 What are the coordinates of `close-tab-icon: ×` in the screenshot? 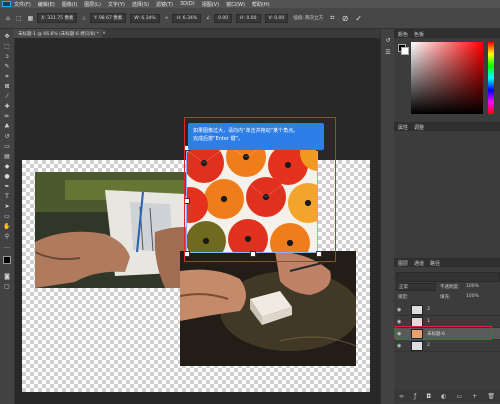 It's located at (104, 33).